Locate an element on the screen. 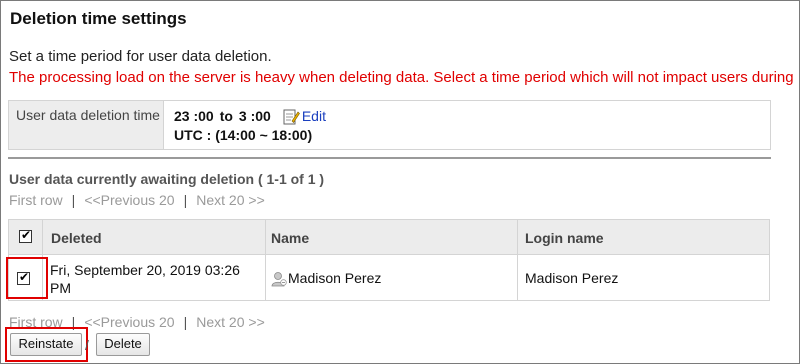  row-name: Madison Perez is located at coordinates (326, 278).